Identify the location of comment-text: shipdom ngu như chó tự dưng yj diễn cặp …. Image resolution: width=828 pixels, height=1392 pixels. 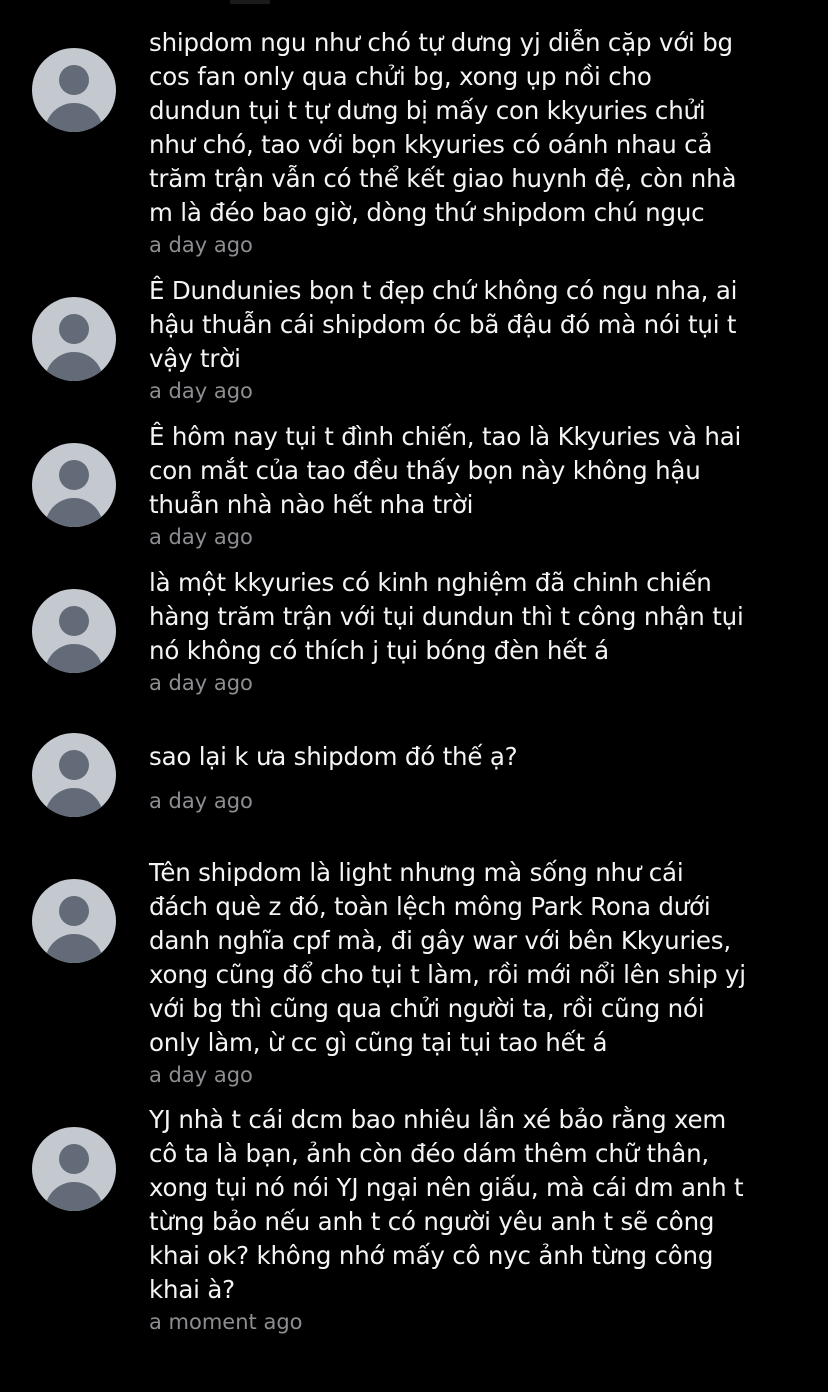
(443, 127).